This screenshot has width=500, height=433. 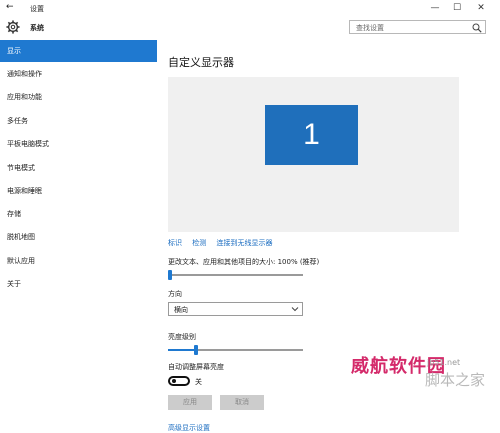 I want to click on sidebar-item-power-sleep: 电源和睡眠, so click(x=78, y=191).